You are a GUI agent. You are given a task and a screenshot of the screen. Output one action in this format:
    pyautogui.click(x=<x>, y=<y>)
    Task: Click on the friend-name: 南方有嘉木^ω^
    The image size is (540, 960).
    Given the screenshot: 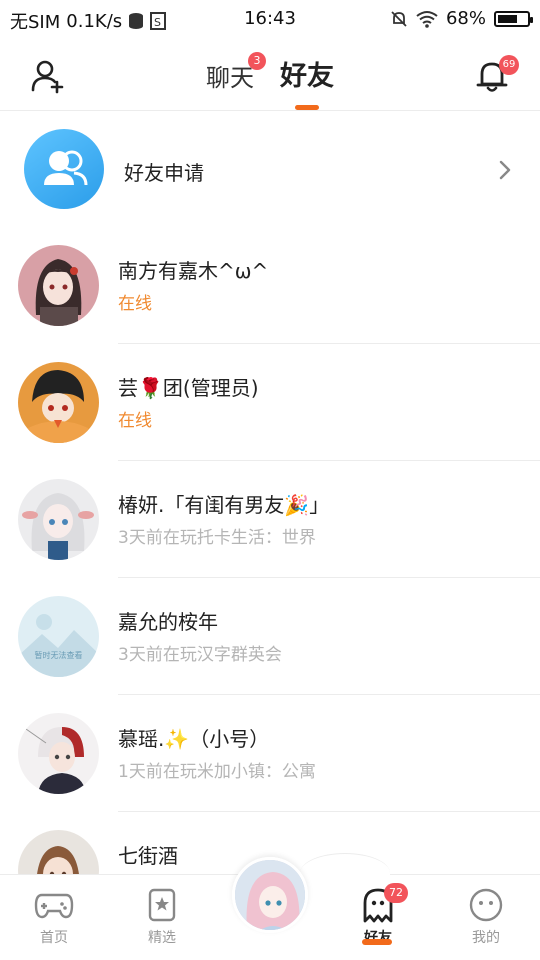 What is the action you would take?
    pyautogui.click(x=193, y=271)
    